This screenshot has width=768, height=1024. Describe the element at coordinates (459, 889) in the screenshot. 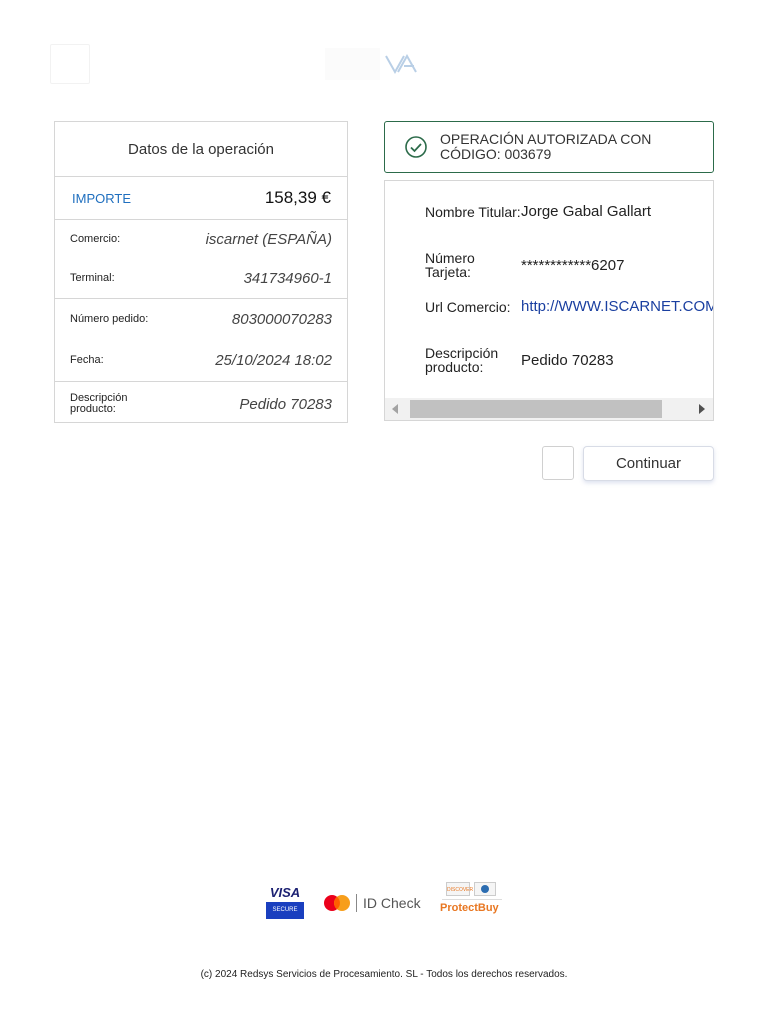

I see `discover-icon: DISCOVER` at that location.